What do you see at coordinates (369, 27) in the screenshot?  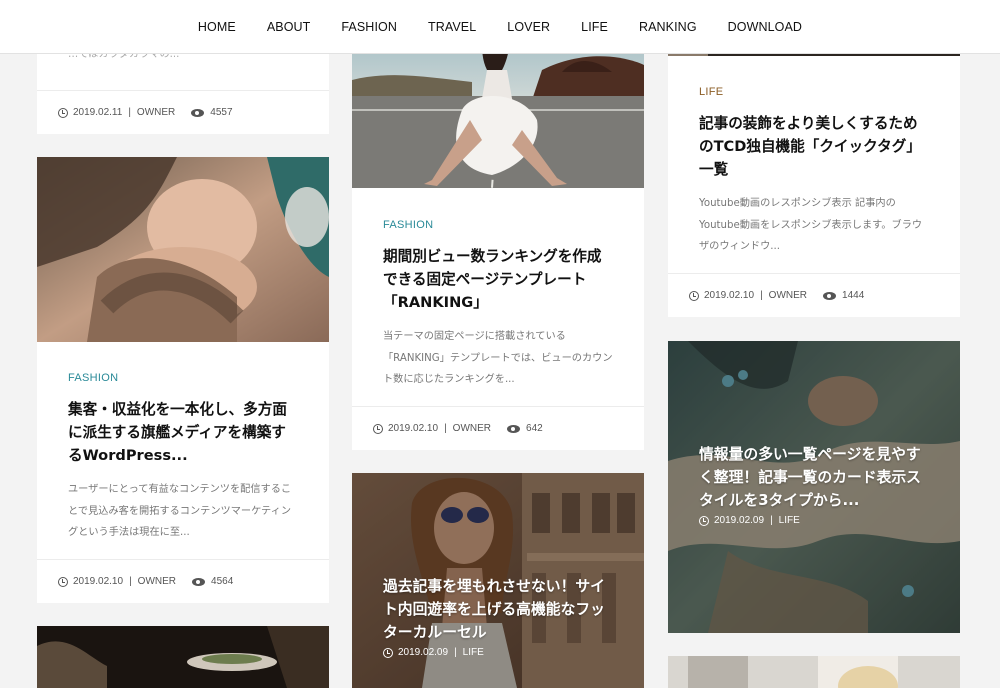 I see `nav-fashion: FASHION` at bounding box center [369, 27].